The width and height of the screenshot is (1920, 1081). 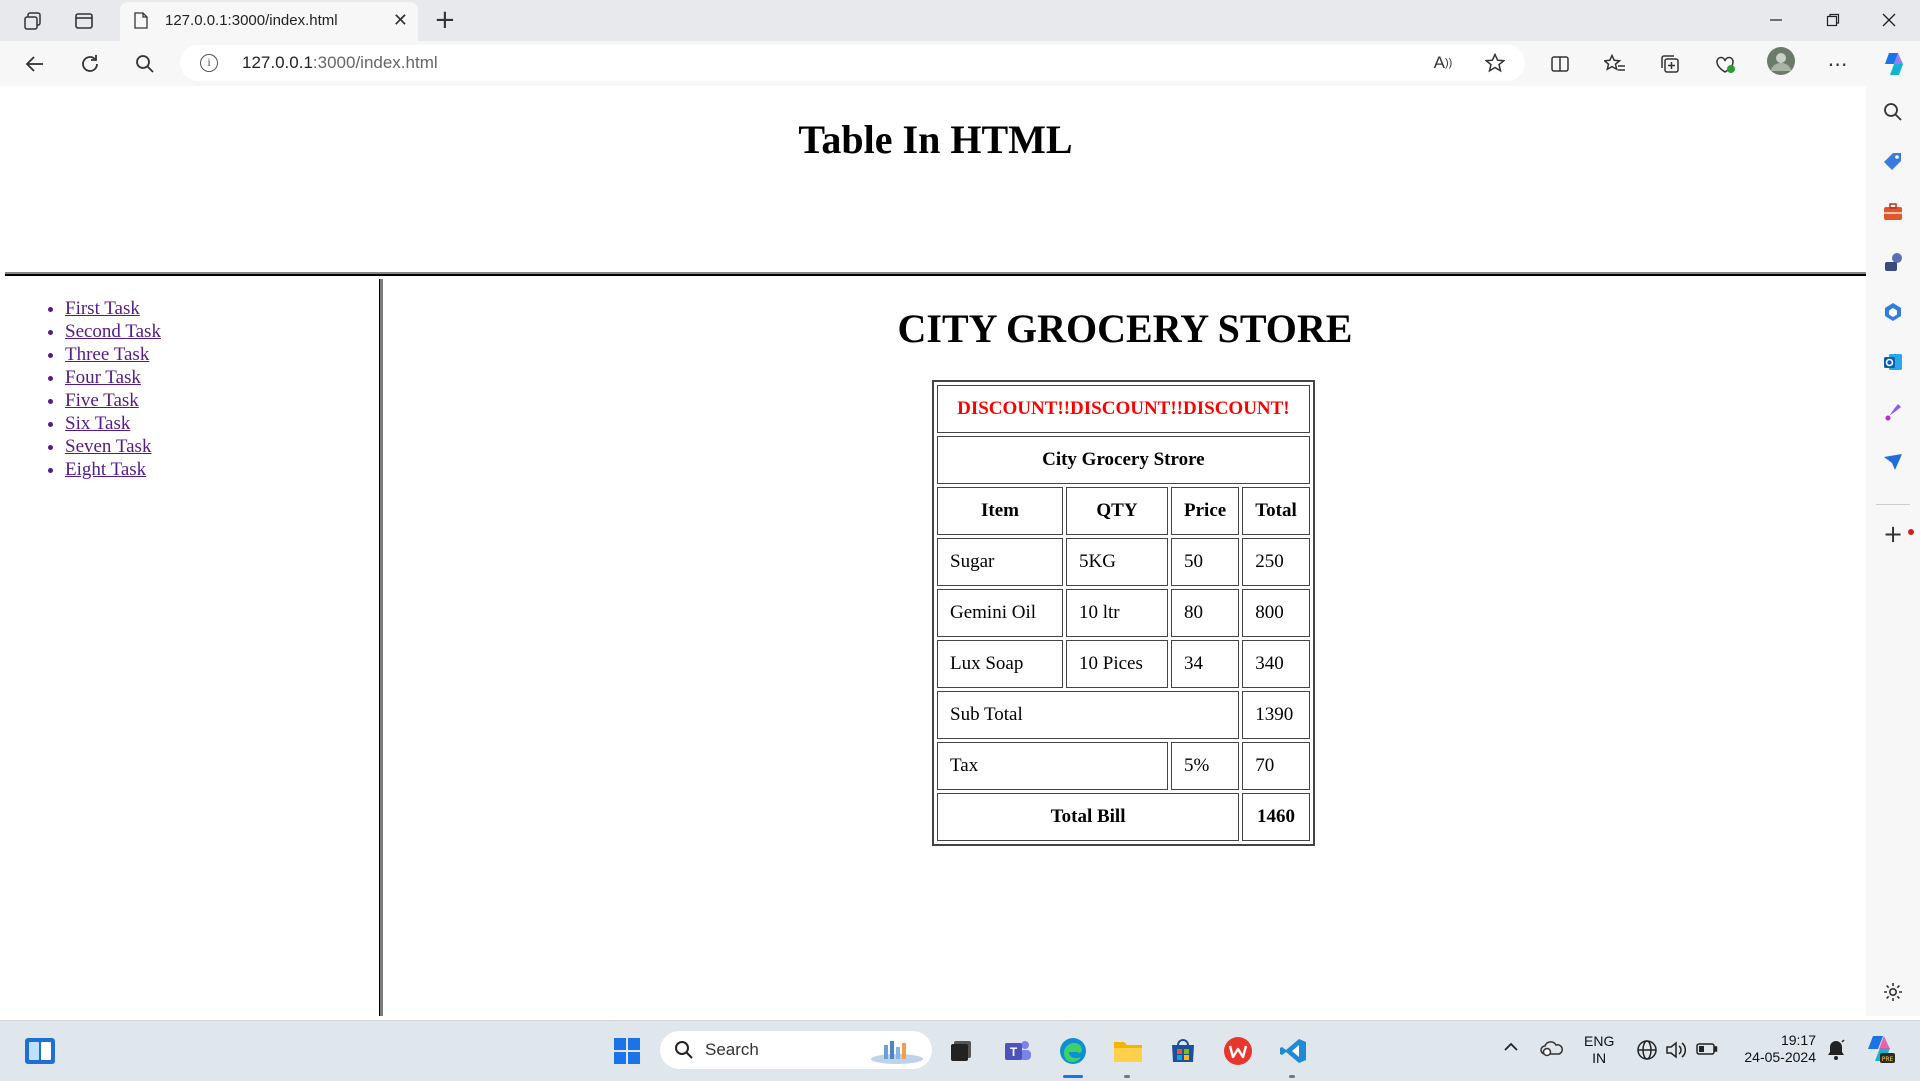 What do you see at coordinates (1123, 817) in the screenshot?
I see `total-row: Total Bill 1460` at bounding box center [1123, 817].